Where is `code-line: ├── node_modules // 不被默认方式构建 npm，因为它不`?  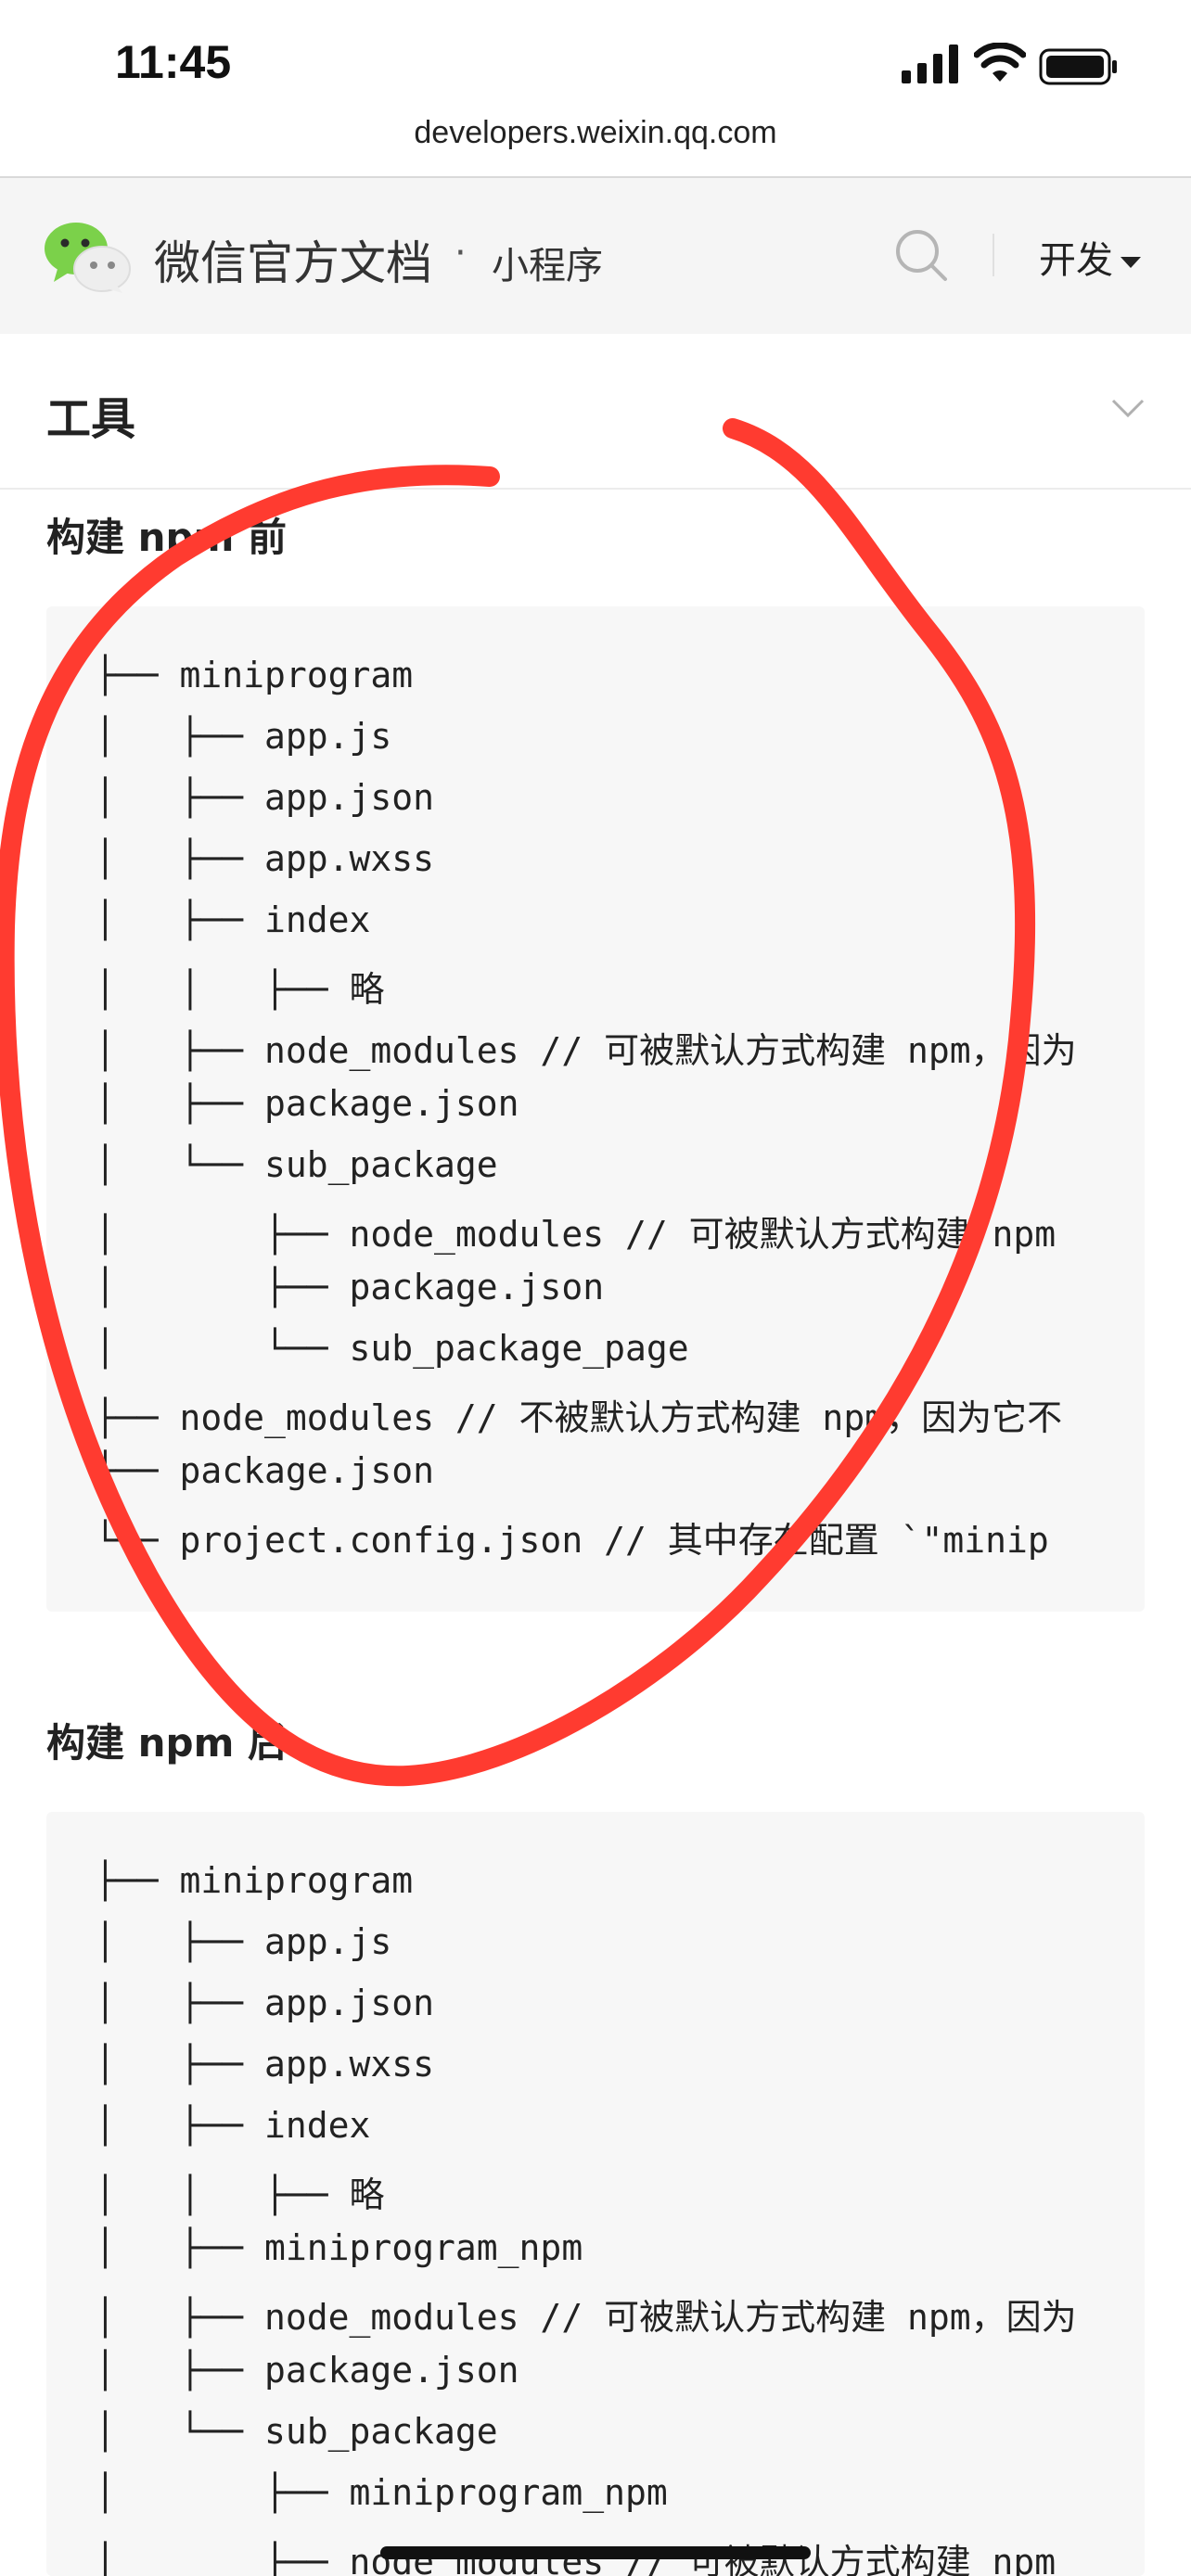 code-line: ├── node_modules // 不被默认方式构建 npm，因为它不 is located at coordinates (579, 1418).